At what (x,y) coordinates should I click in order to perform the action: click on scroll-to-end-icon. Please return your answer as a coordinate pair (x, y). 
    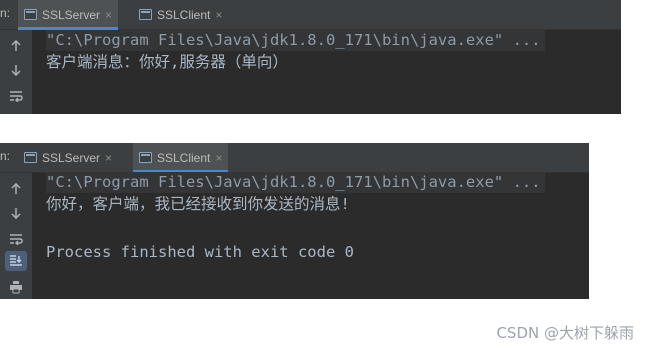
    Looking at the image, I should click on (16, 261).